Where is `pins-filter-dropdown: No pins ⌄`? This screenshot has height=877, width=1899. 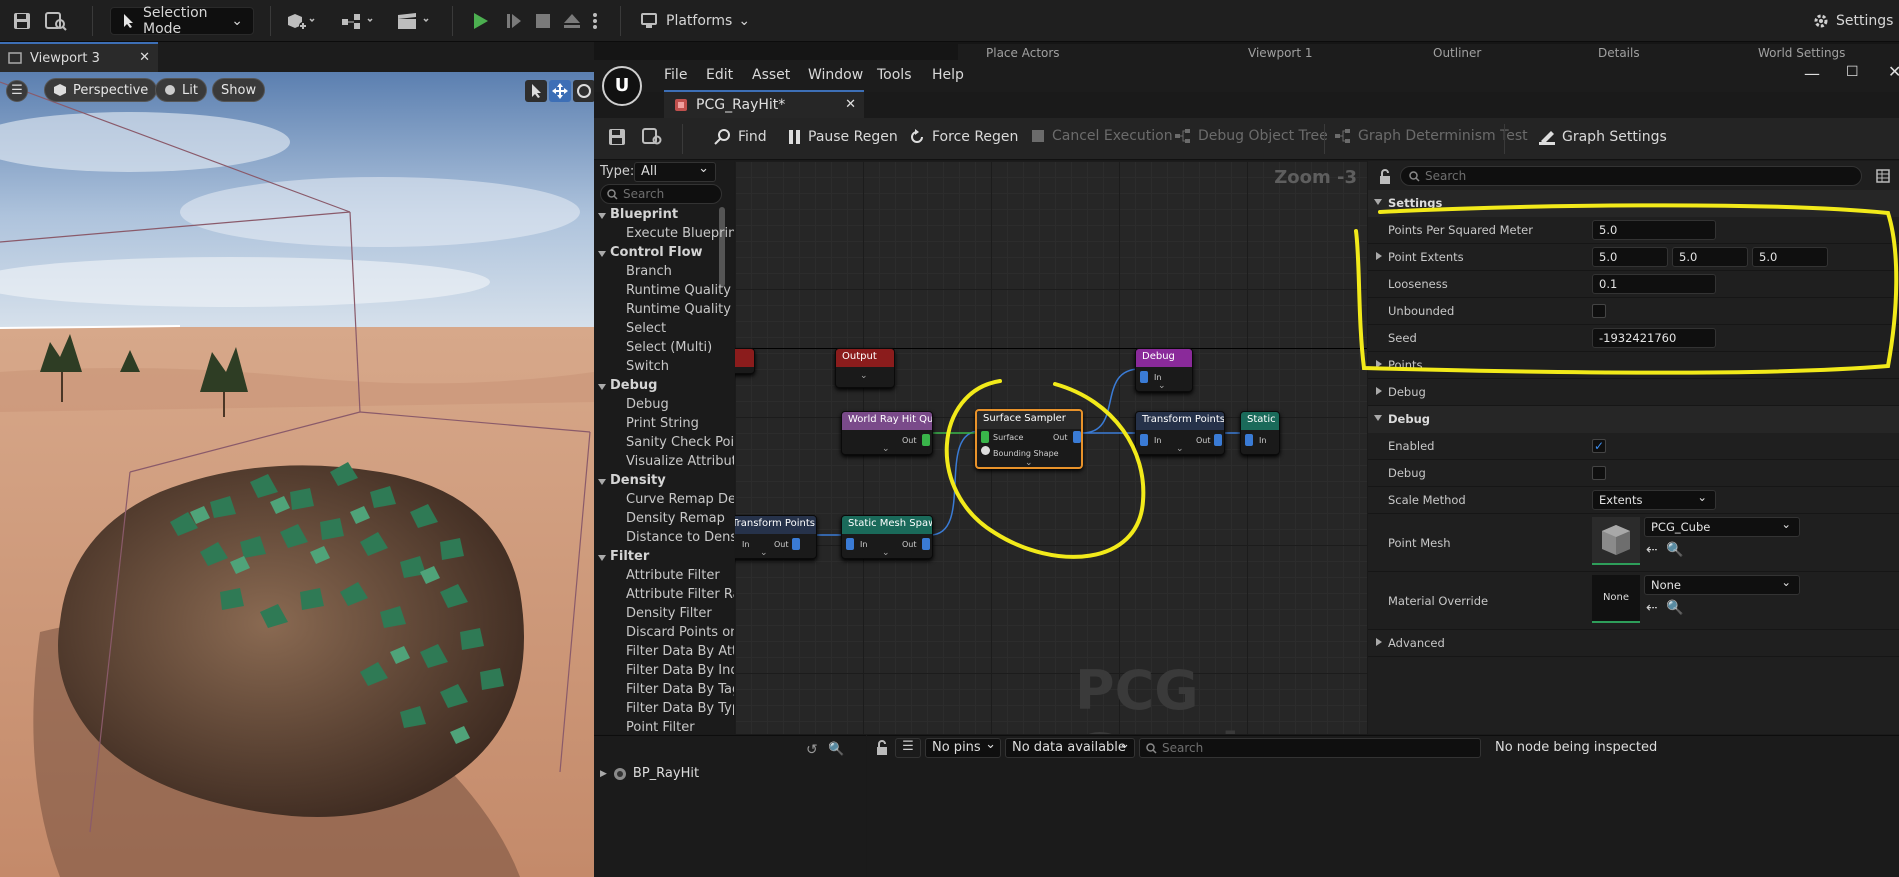
pins-filter-dropdown: No pins ⌄ is located at coordinates (963, 747).